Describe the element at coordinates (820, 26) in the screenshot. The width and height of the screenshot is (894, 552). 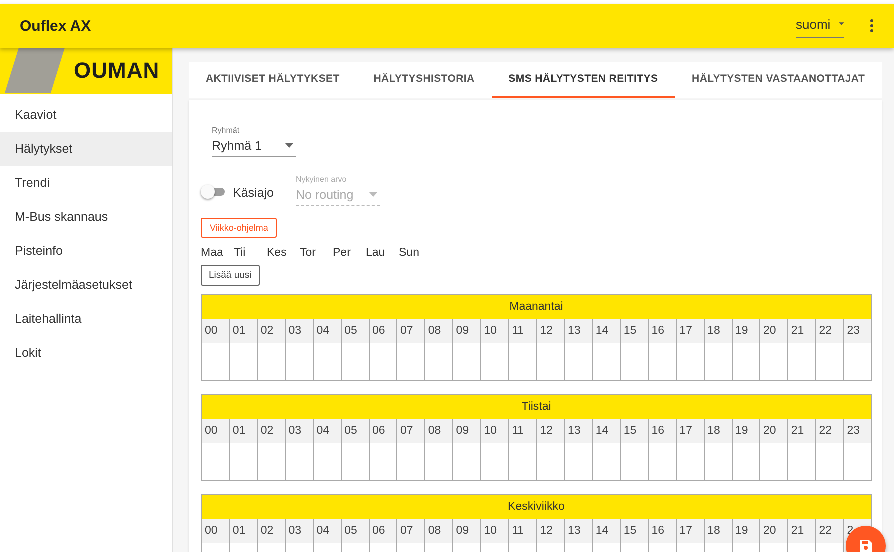
I see `language-select: suomi` at that location.